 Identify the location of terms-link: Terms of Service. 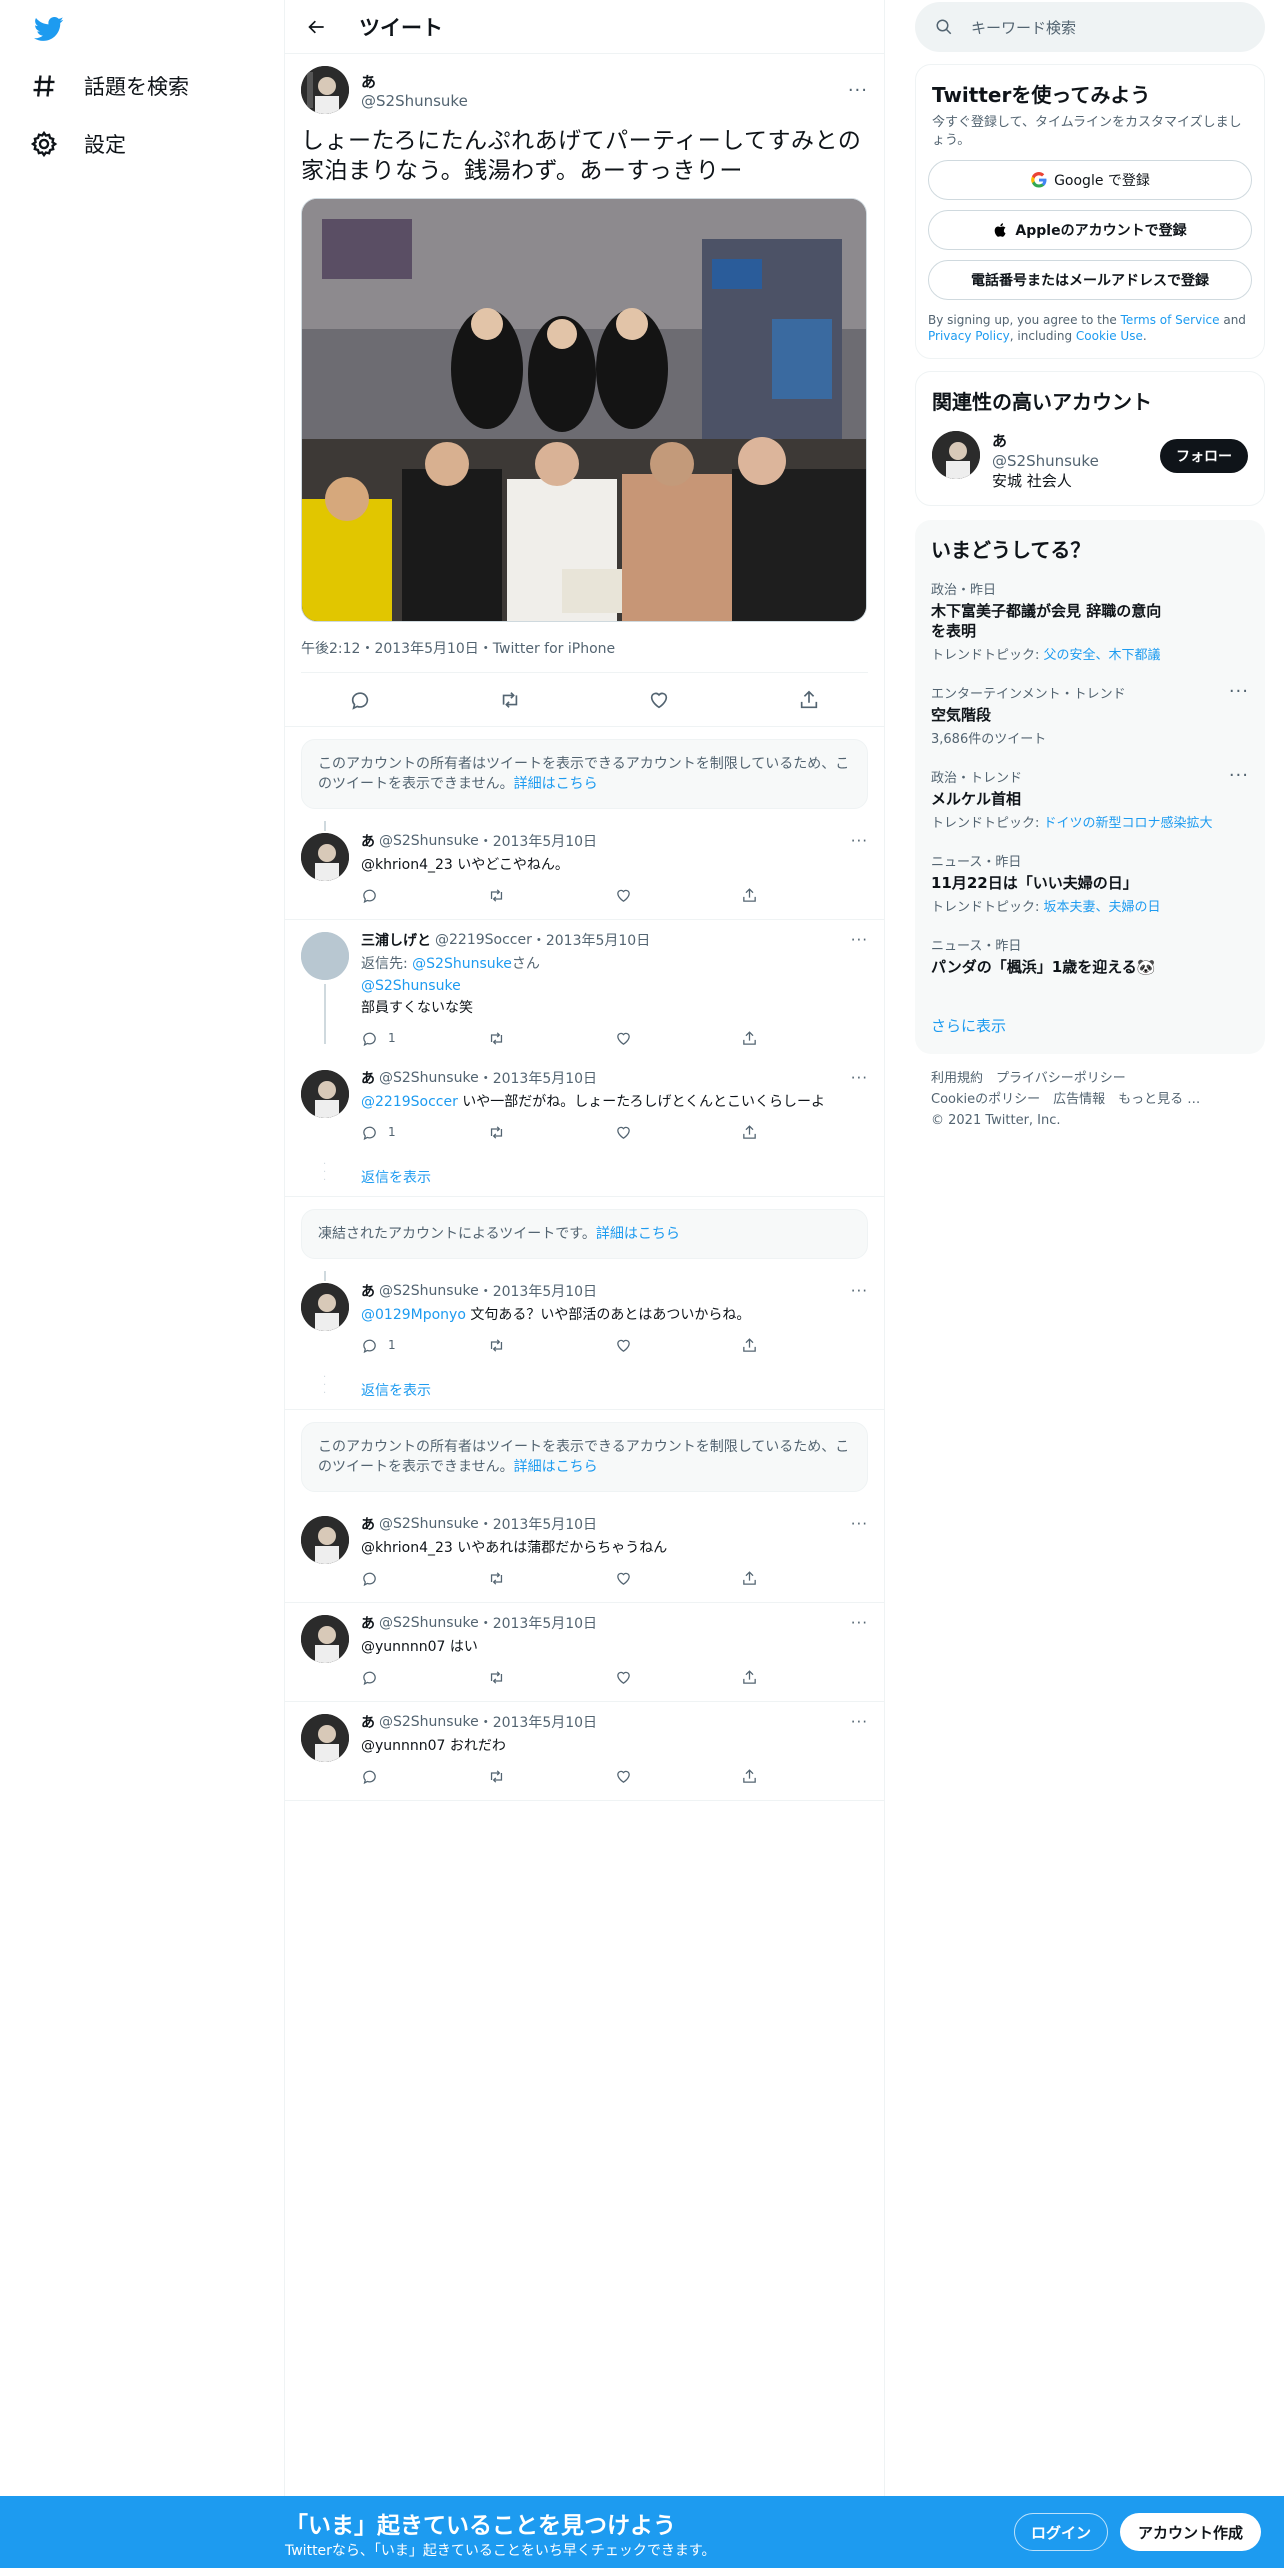
(1170, 320).